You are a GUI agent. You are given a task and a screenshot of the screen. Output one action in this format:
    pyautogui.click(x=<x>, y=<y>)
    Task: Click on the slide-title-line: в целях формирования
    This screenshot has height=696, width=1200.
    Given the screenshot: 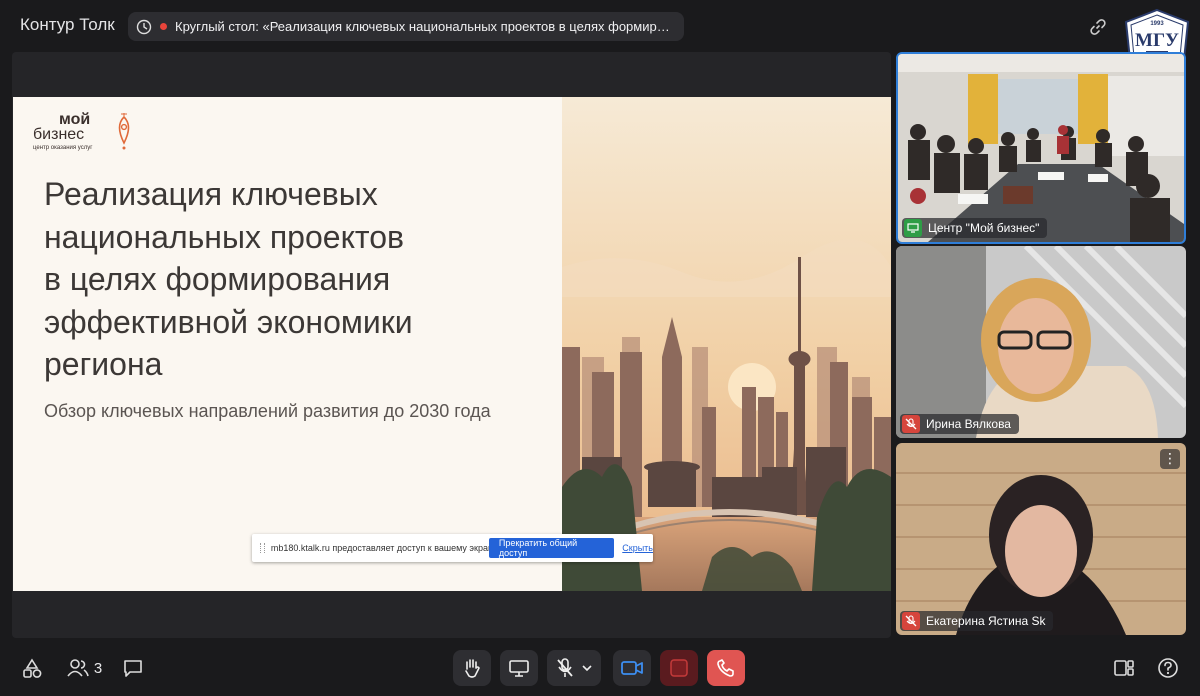 What is the action you would take?
    pyautogui.click(x=217, y=279)
    